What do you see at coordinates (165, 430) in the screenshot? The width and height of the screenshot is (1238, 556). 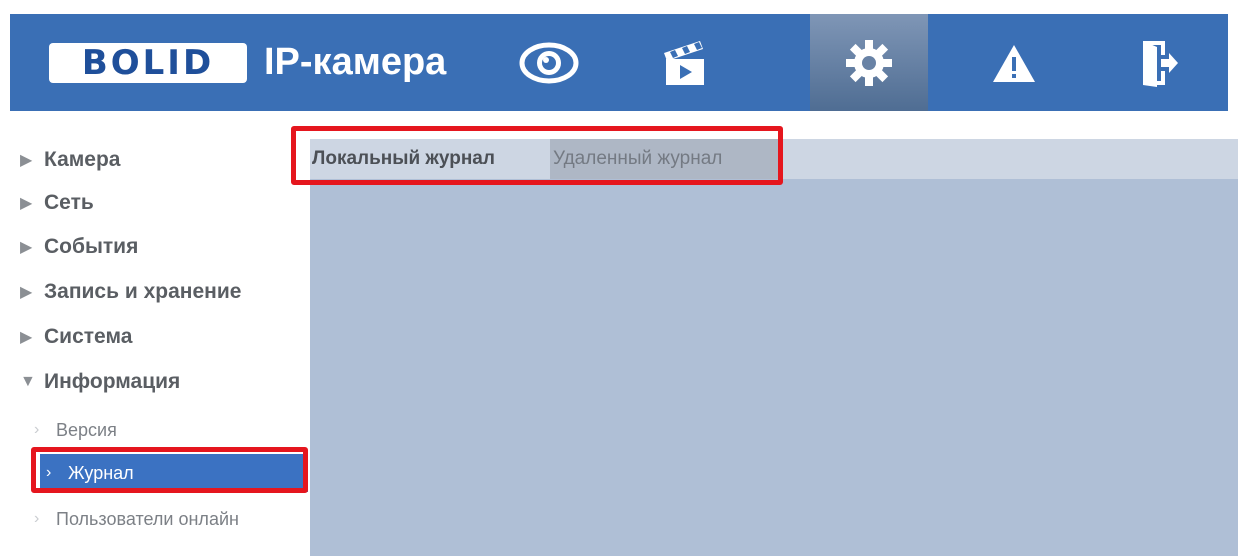 I see `subitem-version: › Версия` at bounding box center [165, 430].